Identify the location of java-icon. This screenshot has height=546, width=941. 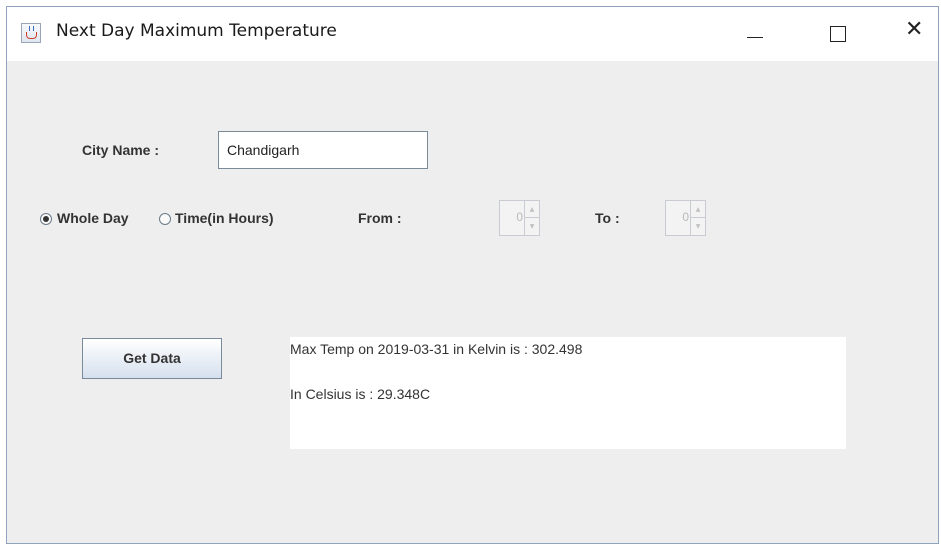
(31, 33).